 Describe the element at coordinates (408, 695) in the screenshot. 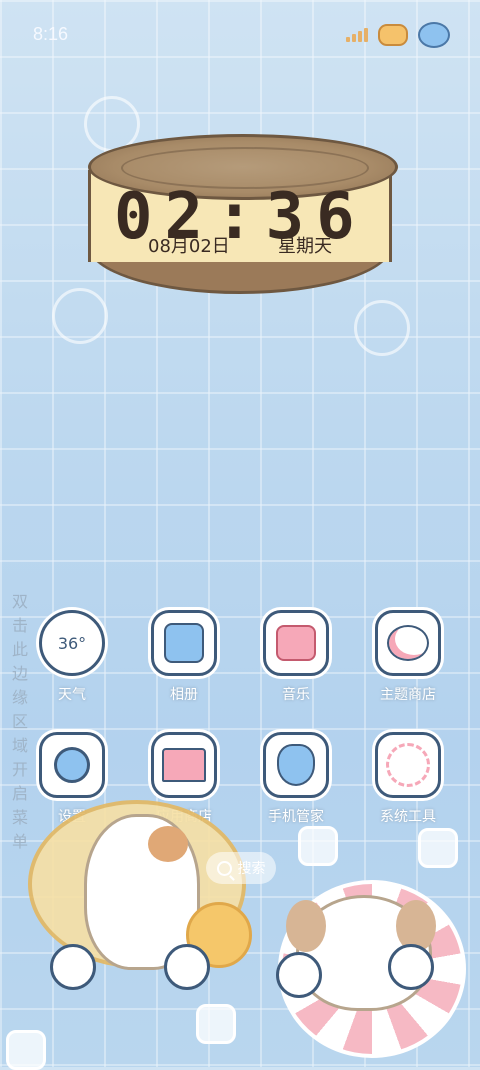

I see `app-label: 主题商店` at that location.